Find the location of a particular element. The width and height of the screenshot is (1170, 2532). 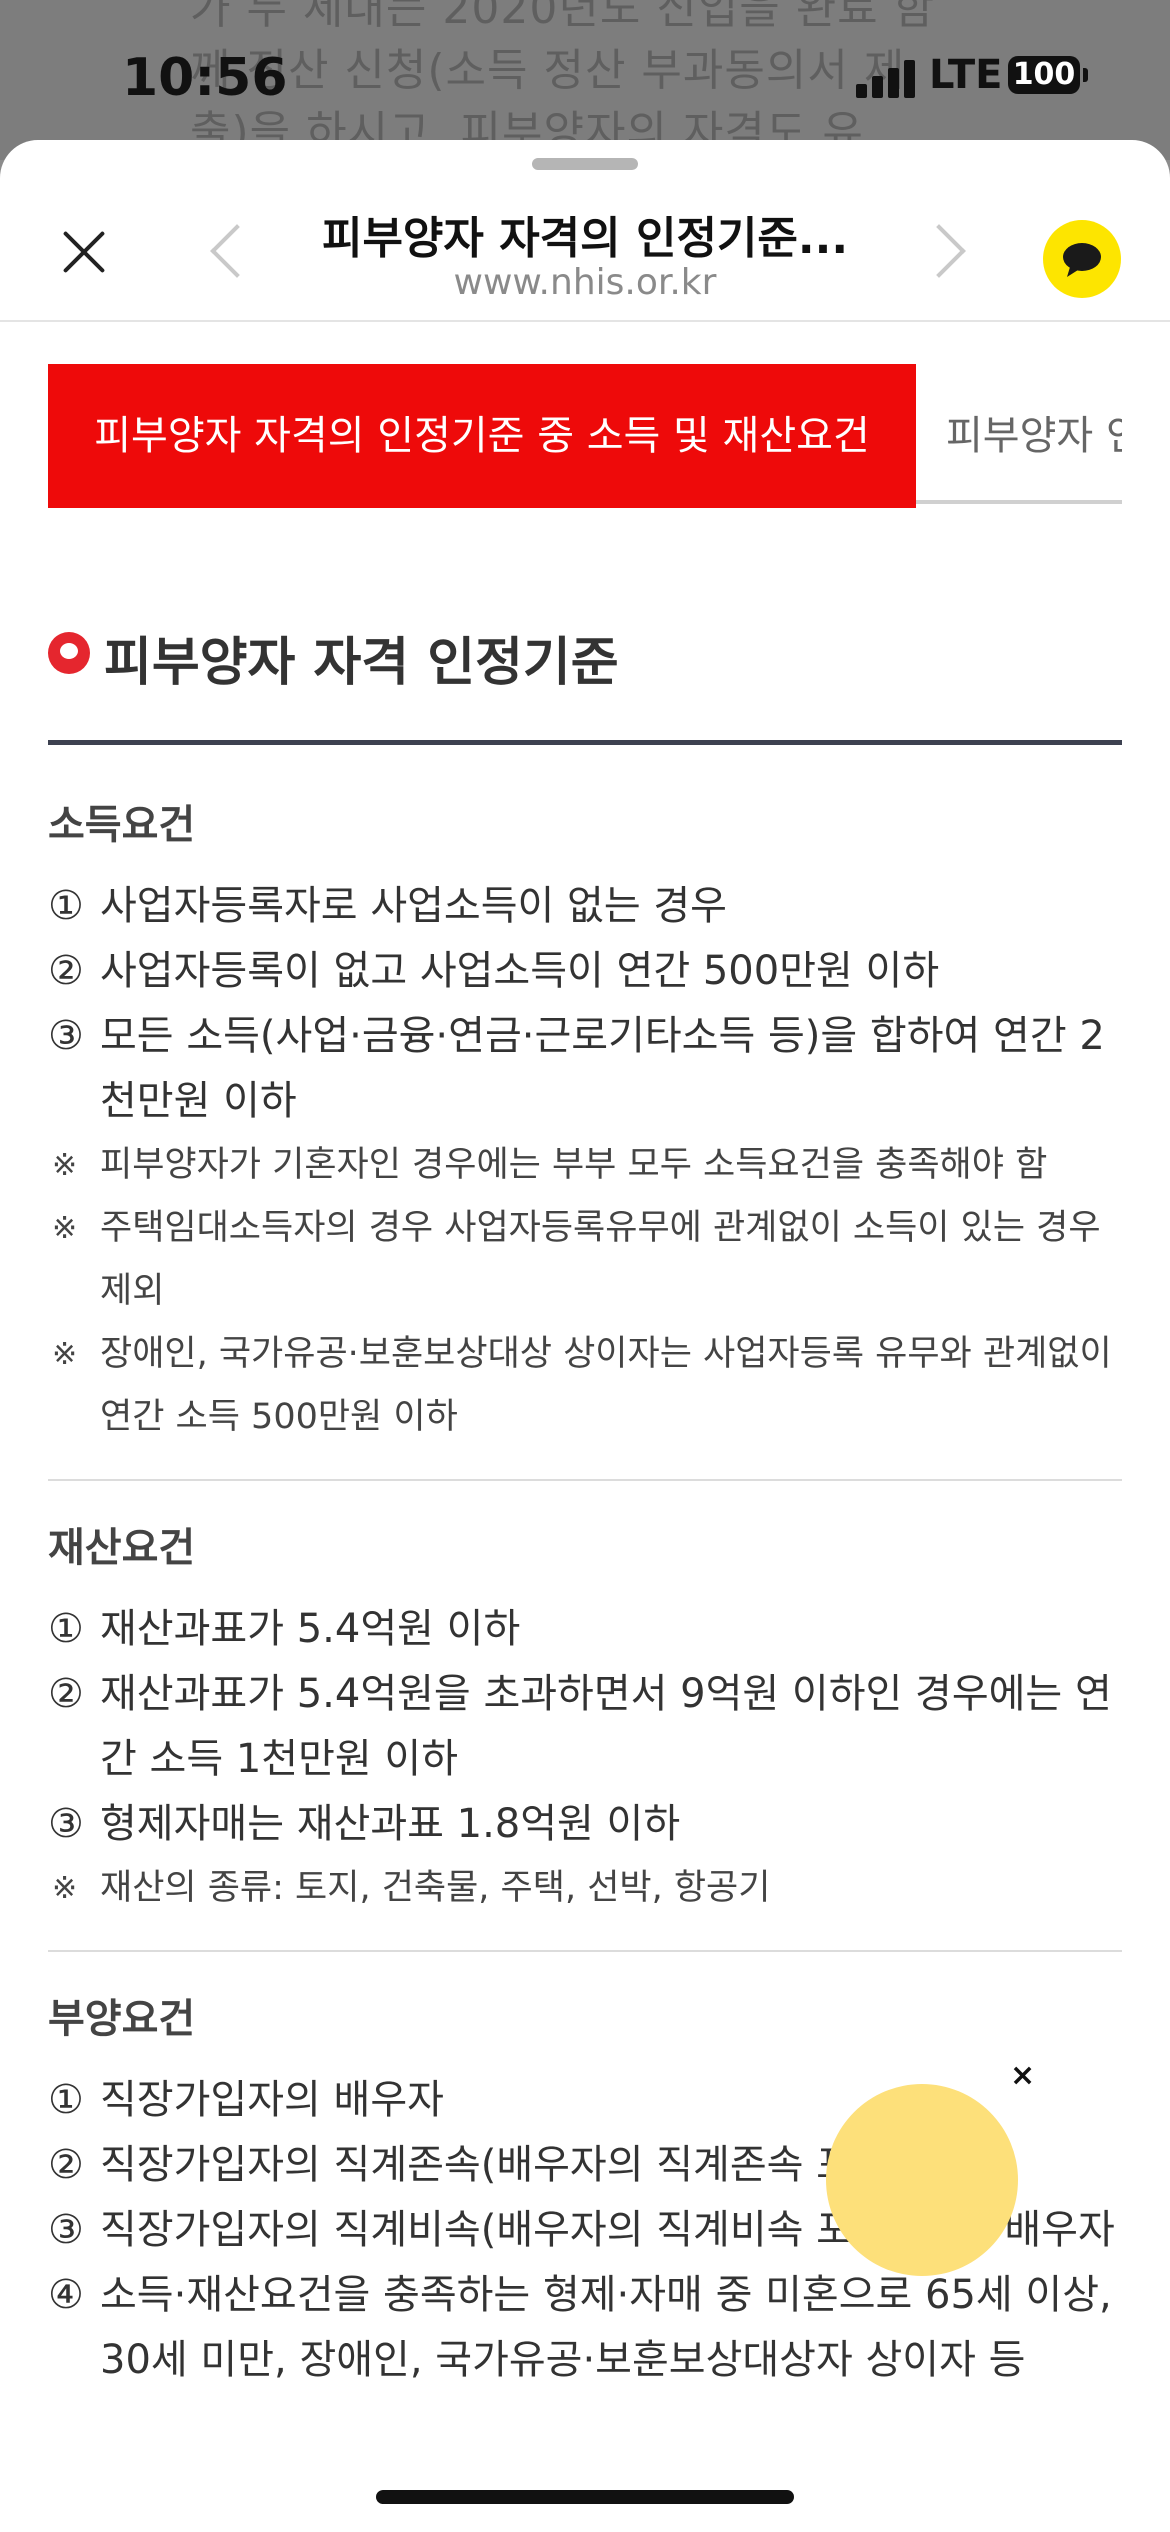

list-item: ③ 형제자매는 재산과표 1.8억원 이하 is located at coordinates (364, 1824).